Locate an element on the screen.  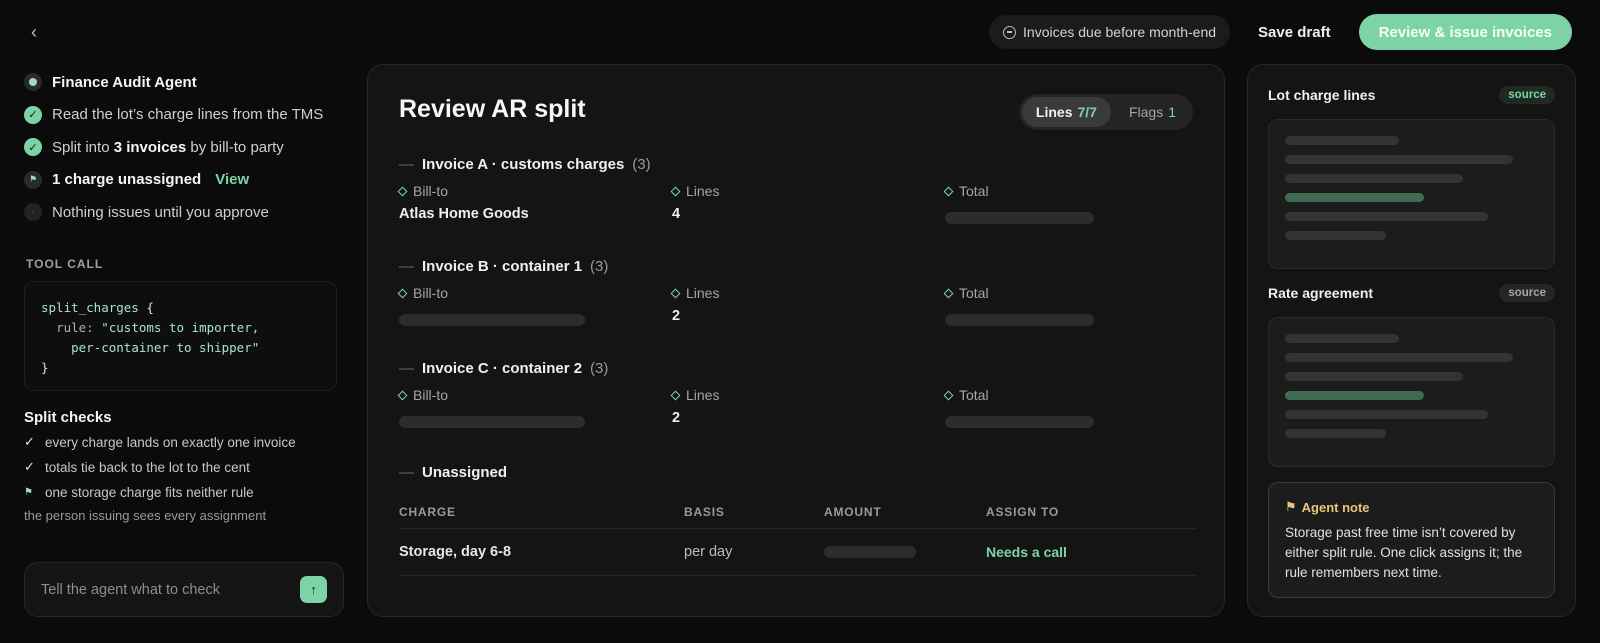
charge-cell: Storage, day 6-8 is located at coordinates (455, 552).